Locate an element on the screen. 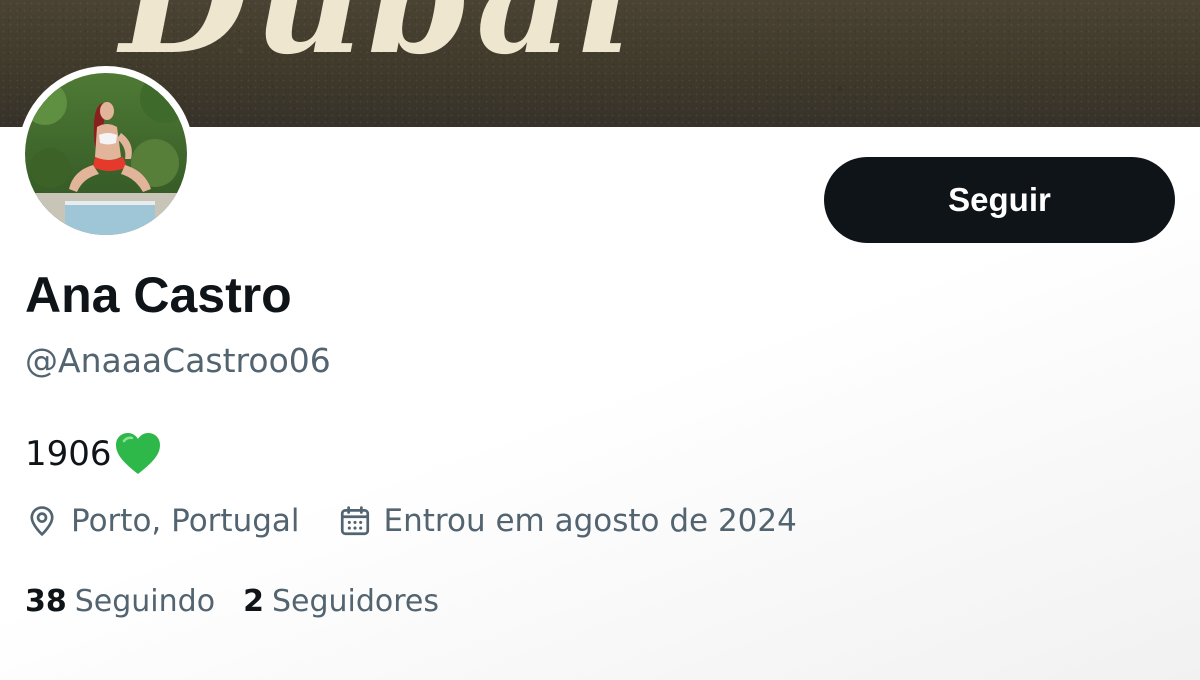 The width and height of the screenshot is (1200, 680). profile-name: Ana Castro is located at coordinates (158, 295).